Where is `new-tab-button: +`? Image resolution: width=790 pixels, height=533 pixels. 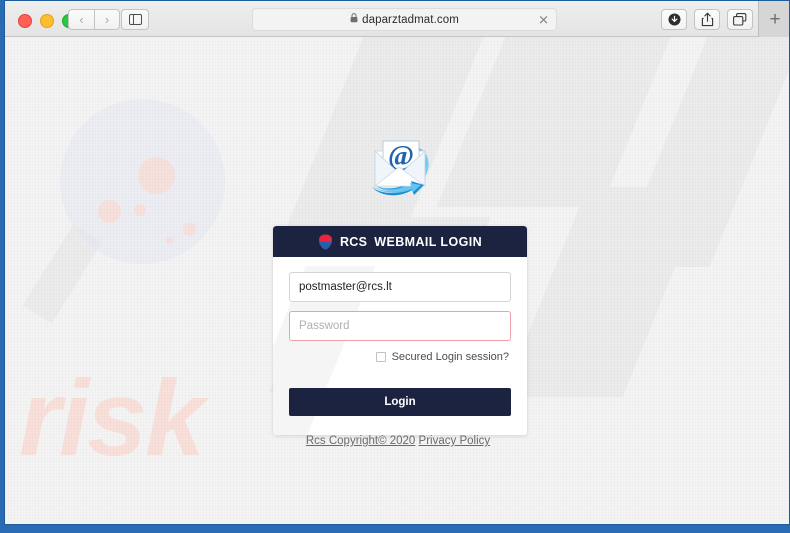
new-tab-button: + is located at coordinates (773, 19).